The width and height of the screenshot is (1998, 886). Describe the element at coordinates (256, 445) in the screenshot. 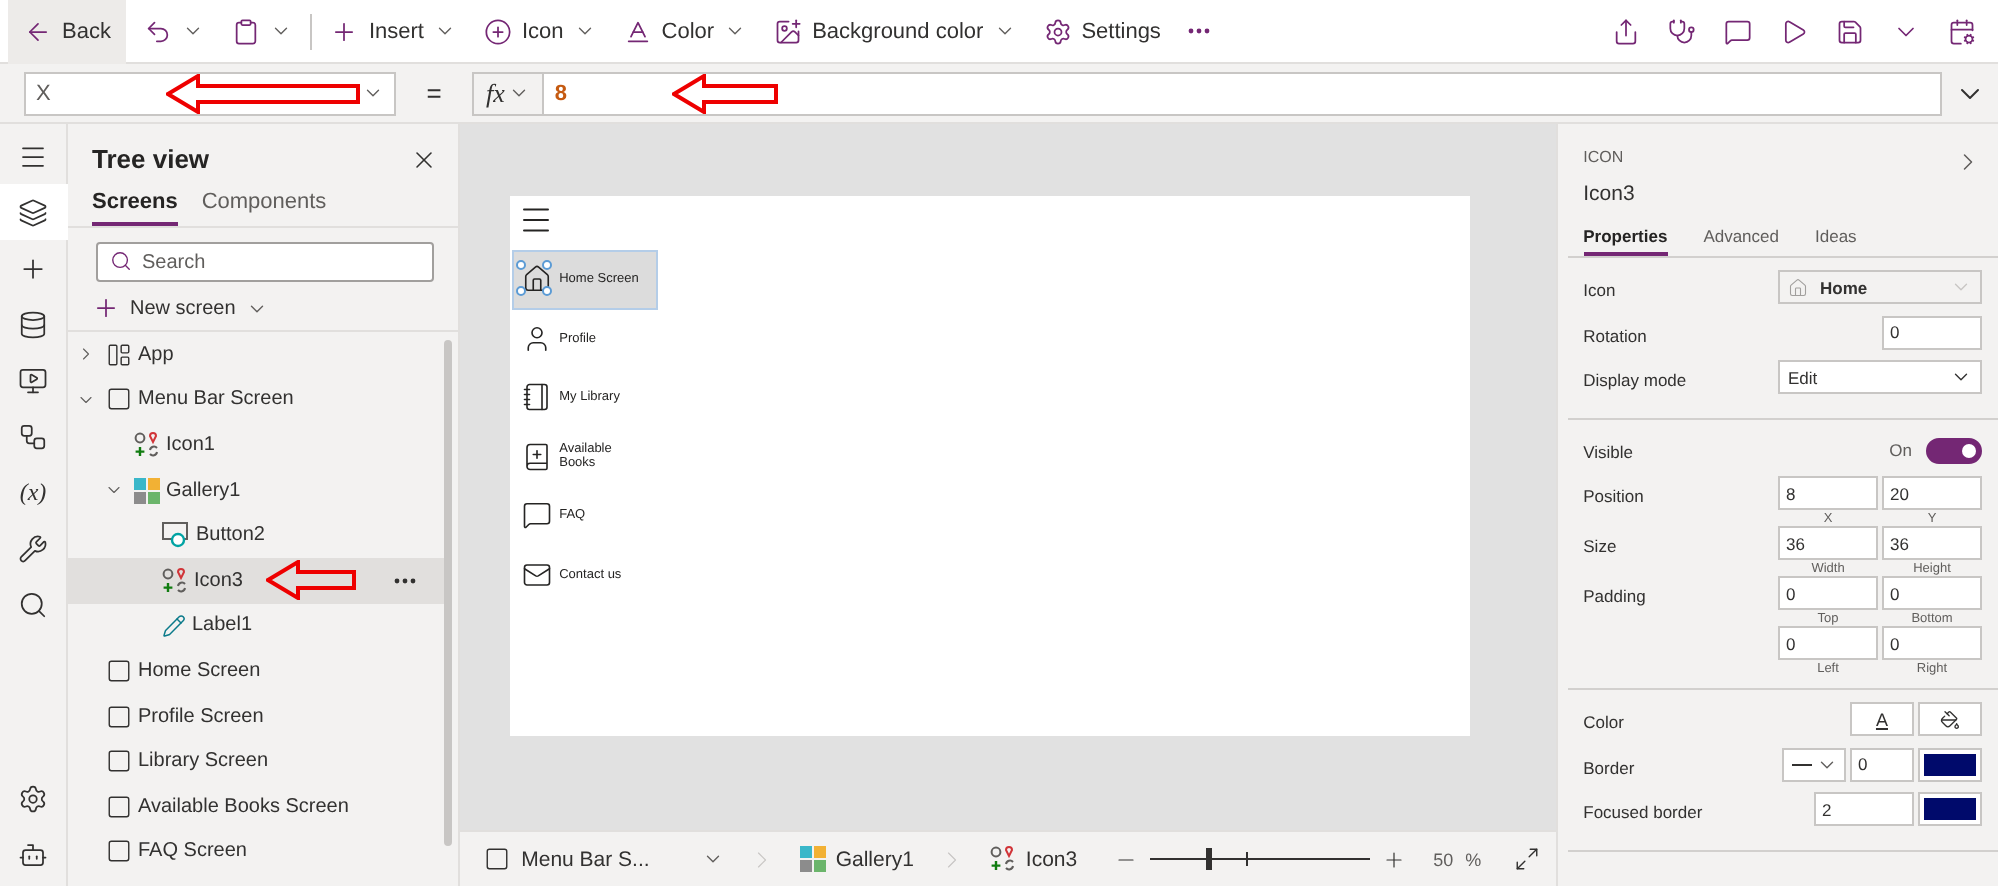

I see `tree-item: Icon1` at that location.